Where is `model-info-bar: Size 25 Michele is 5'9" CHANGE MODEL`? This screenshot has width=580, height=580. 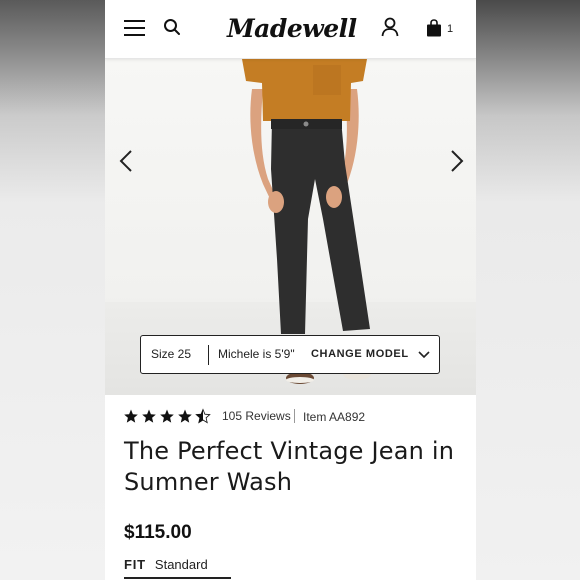
model-info-bar: Size 25 Michele is 5'9" CHANGE MODEL is located at coordinates (290, 354).